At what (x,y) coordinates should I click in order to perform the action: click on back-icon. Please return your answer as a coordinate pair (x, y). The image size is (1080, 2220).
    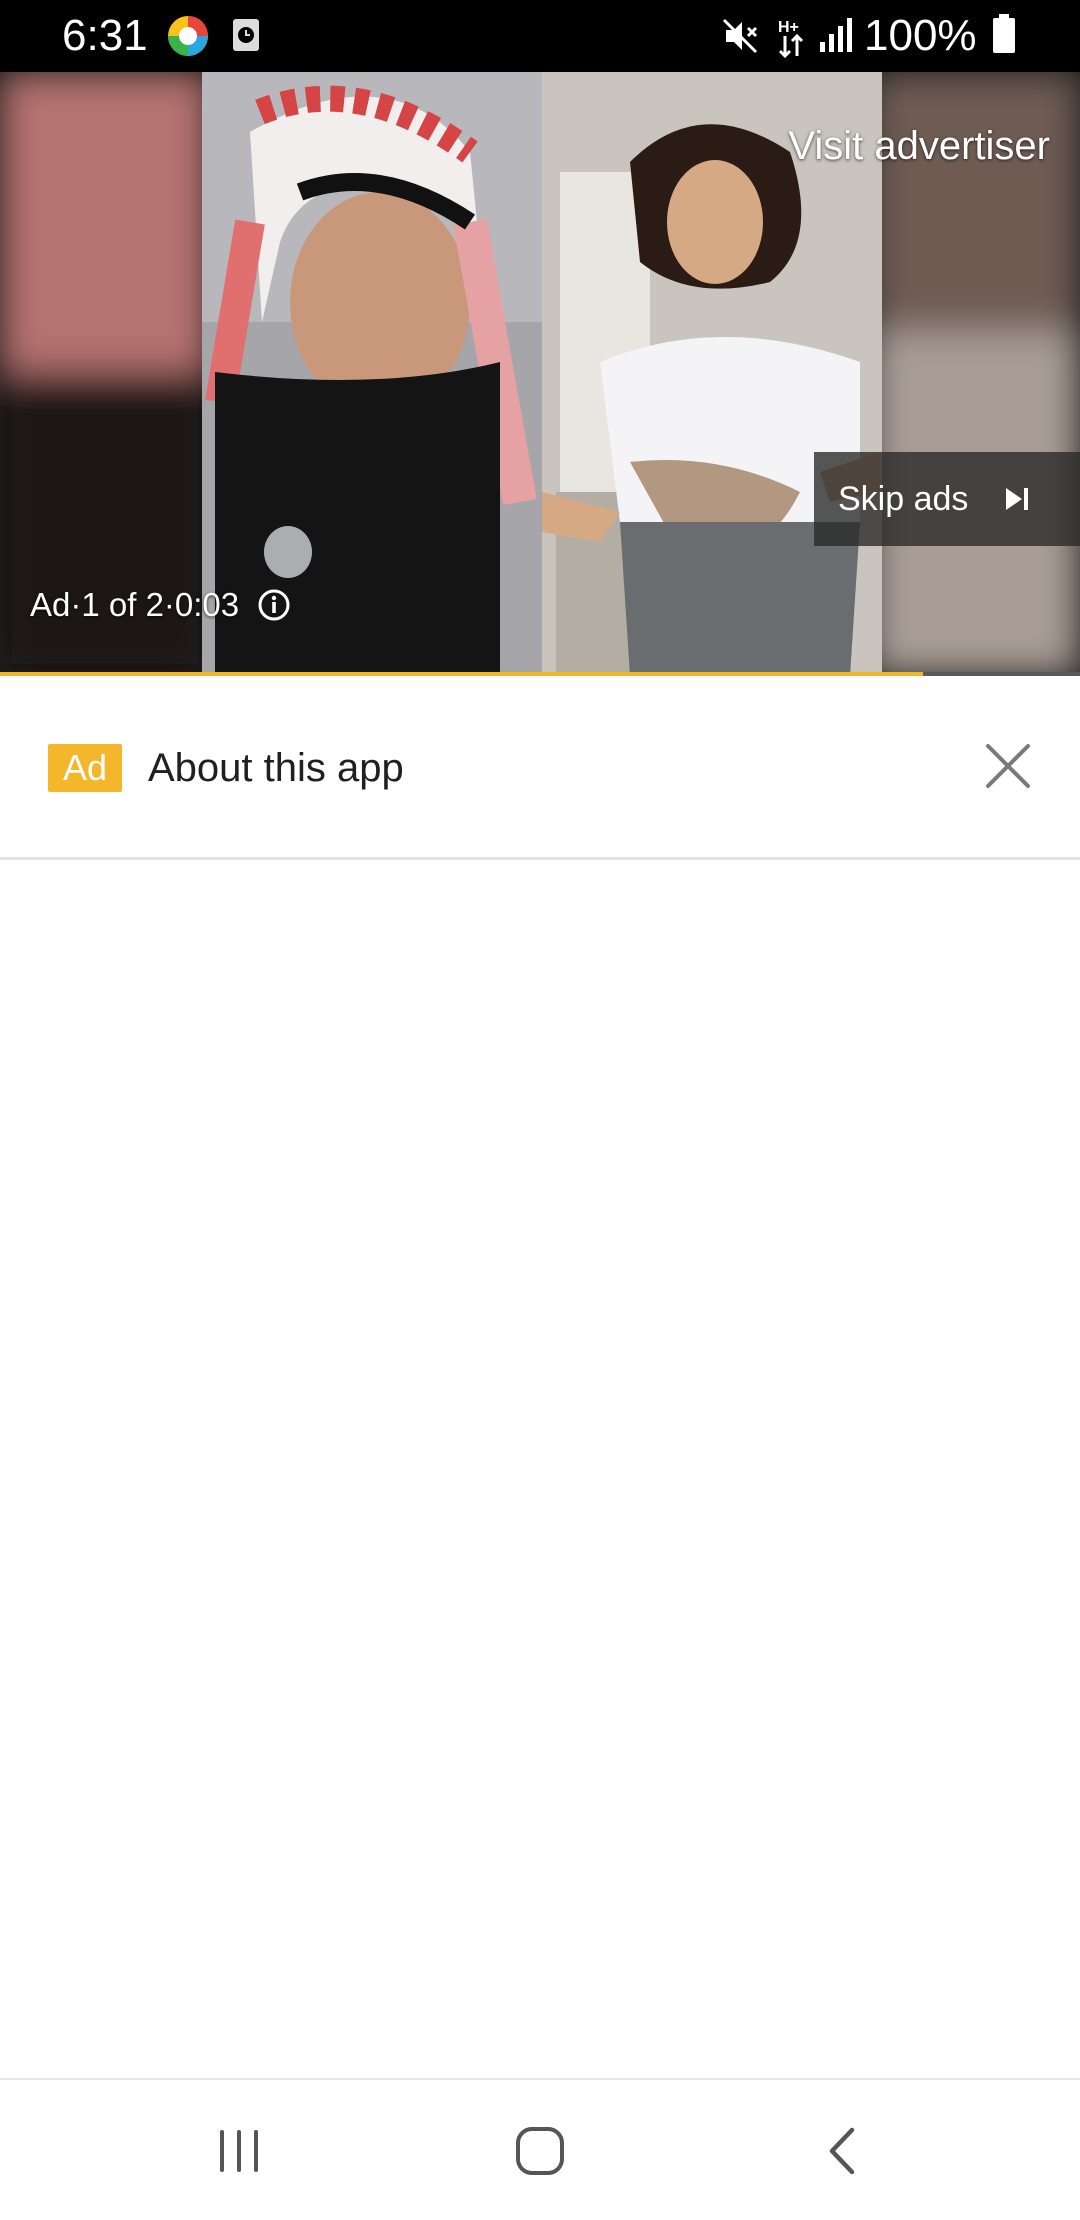
    Looking at the image, I should click on (842, 2151).